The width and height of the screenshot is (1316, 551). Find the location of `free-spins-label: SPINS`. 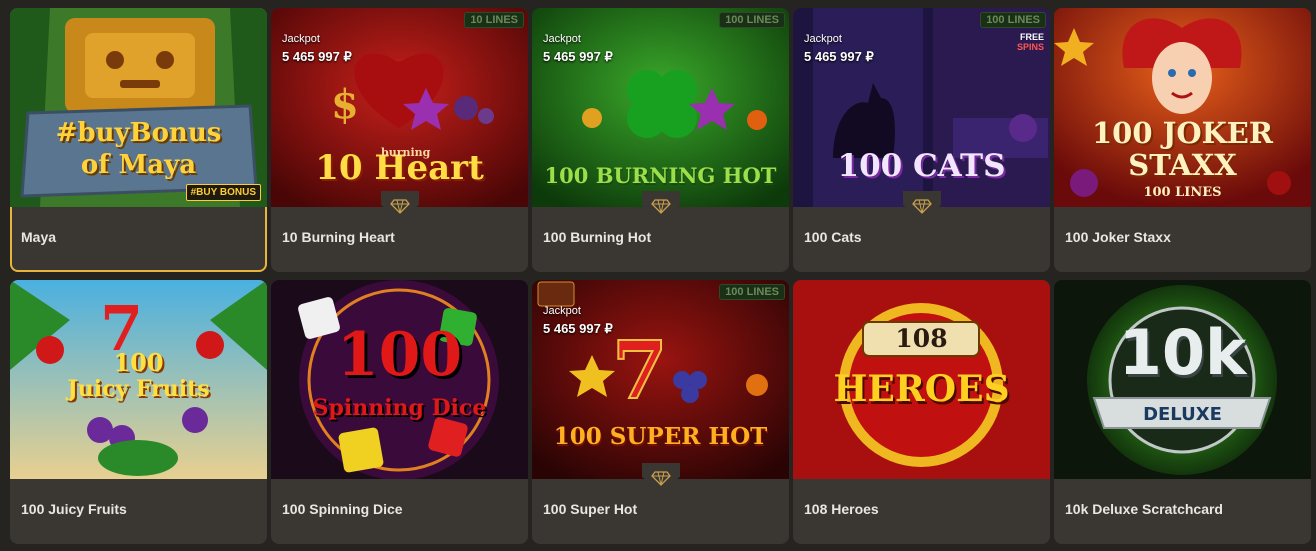

free-spins-label: SPINS is located at coordinates (1030, 47).